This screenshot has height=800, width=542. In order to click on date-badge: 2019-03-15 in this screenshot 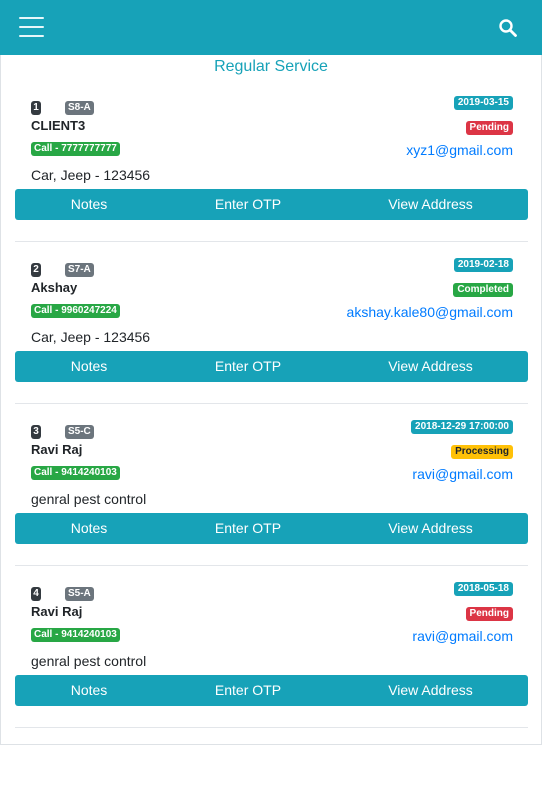, I will do `click(483, 103)`.